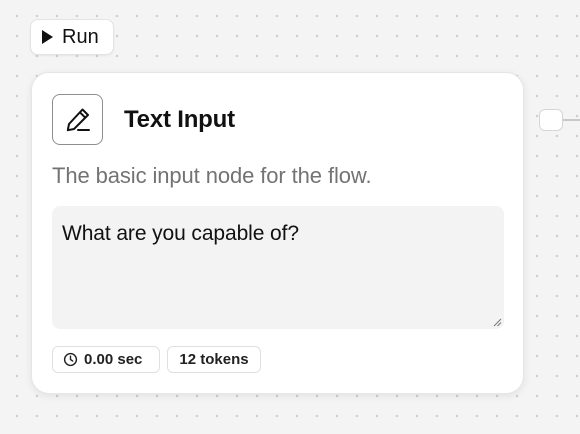 The width and height of the screenshot is (580, 434). Describe the element at coordinates (80, 36) in the screenshot. I see `run-button-label: Run` at that location.